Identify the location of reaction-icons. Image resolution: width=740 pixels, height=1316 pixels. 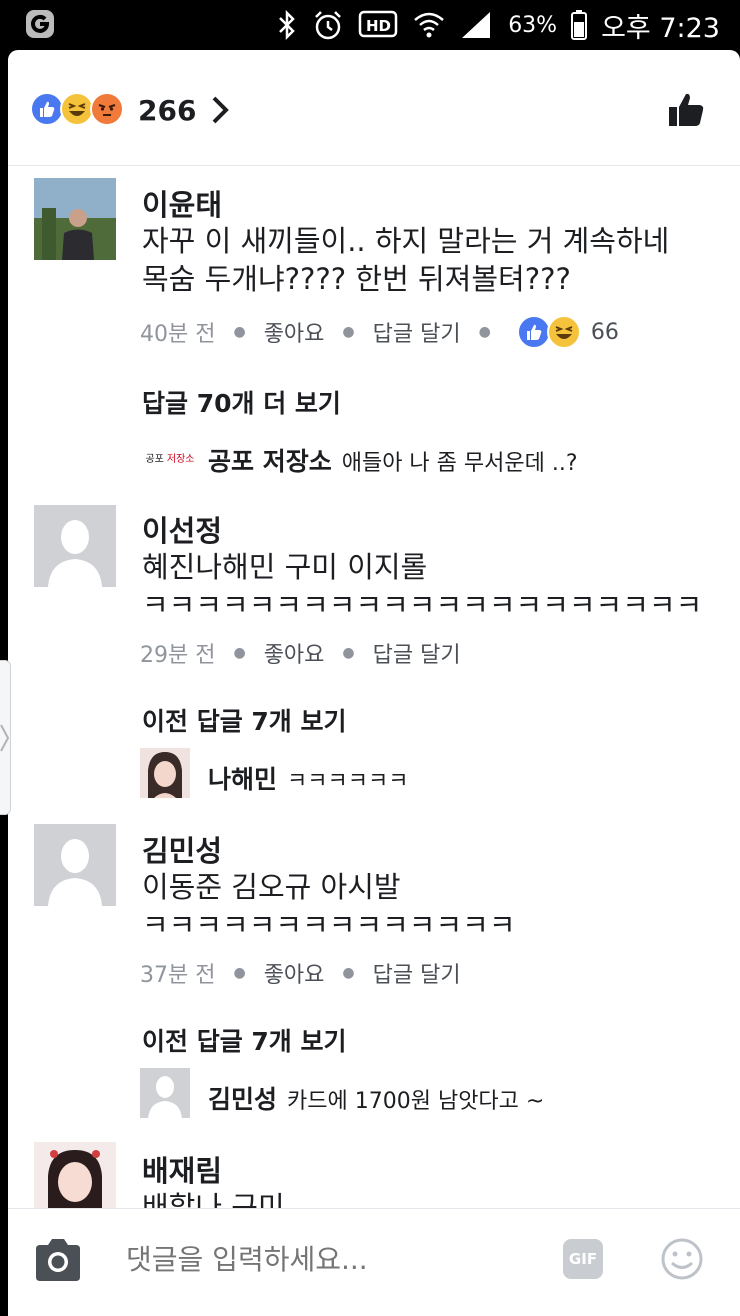
(77, 109).